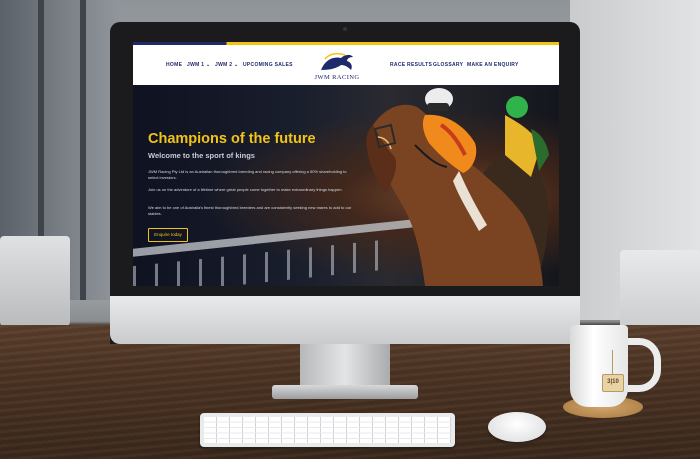 This screenshot has width=700, height=459. What do you see at coordinates (345, 320) in the screenshot?
I see `apple-logo-icon` at bounding box center [345, 320].